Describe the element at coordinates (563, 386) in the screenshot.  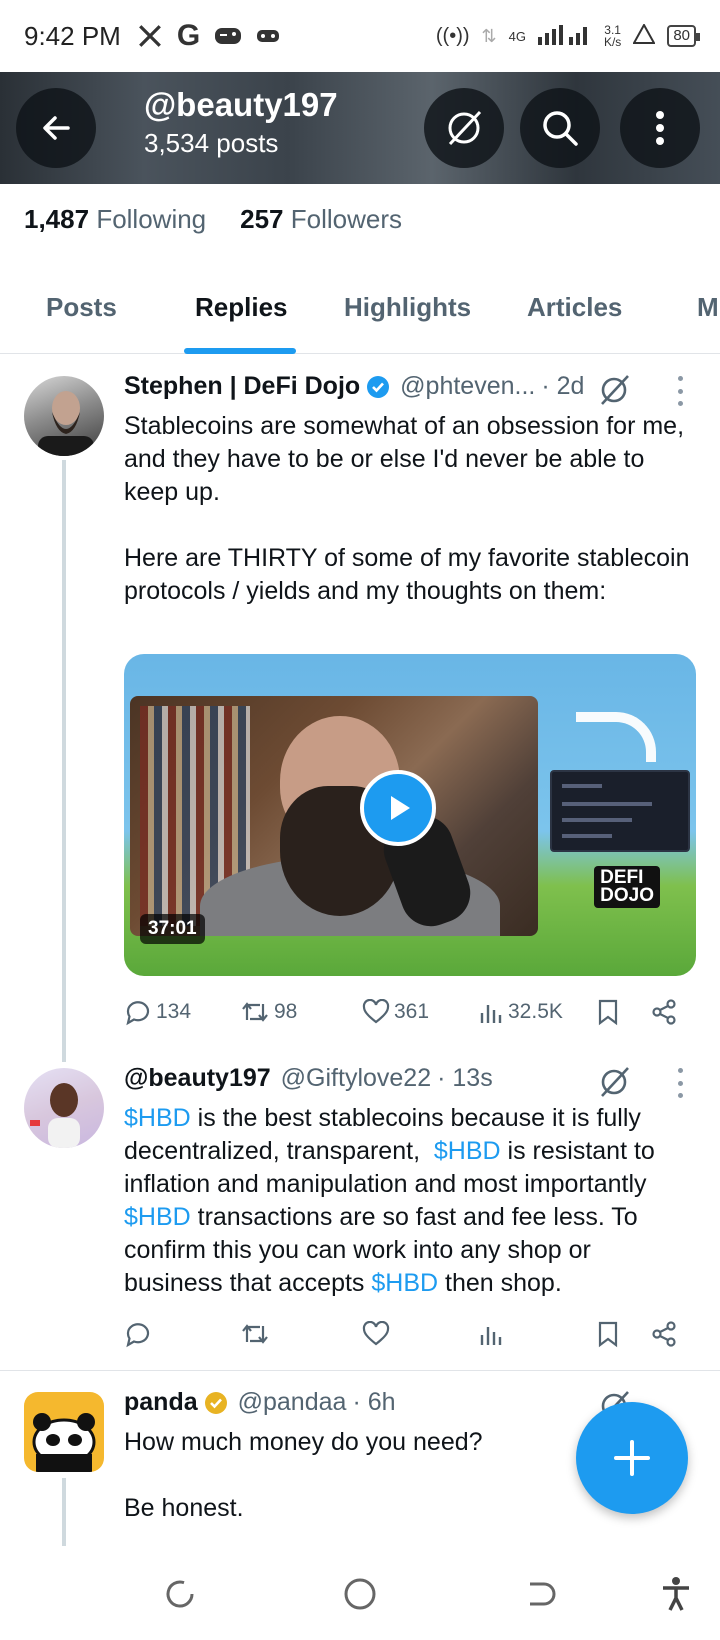
I see `tweet-time: · 2d` at that location.